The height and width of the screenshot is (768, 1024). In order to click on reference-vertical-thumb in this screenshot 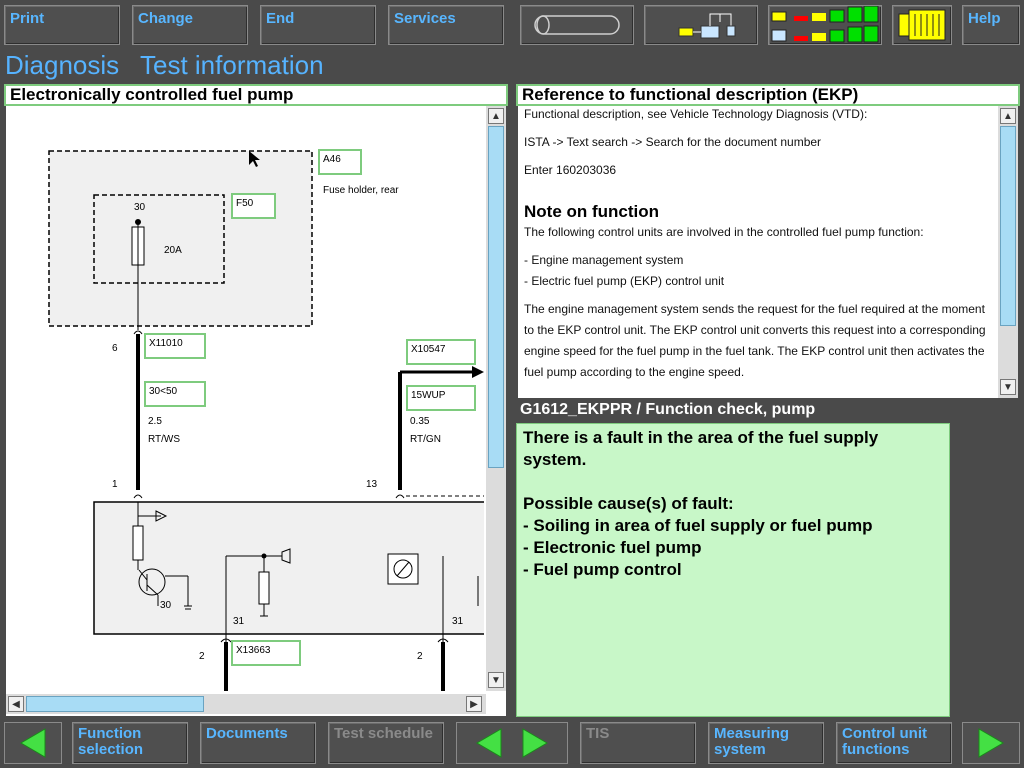, I will do `click(1008, 226)`.